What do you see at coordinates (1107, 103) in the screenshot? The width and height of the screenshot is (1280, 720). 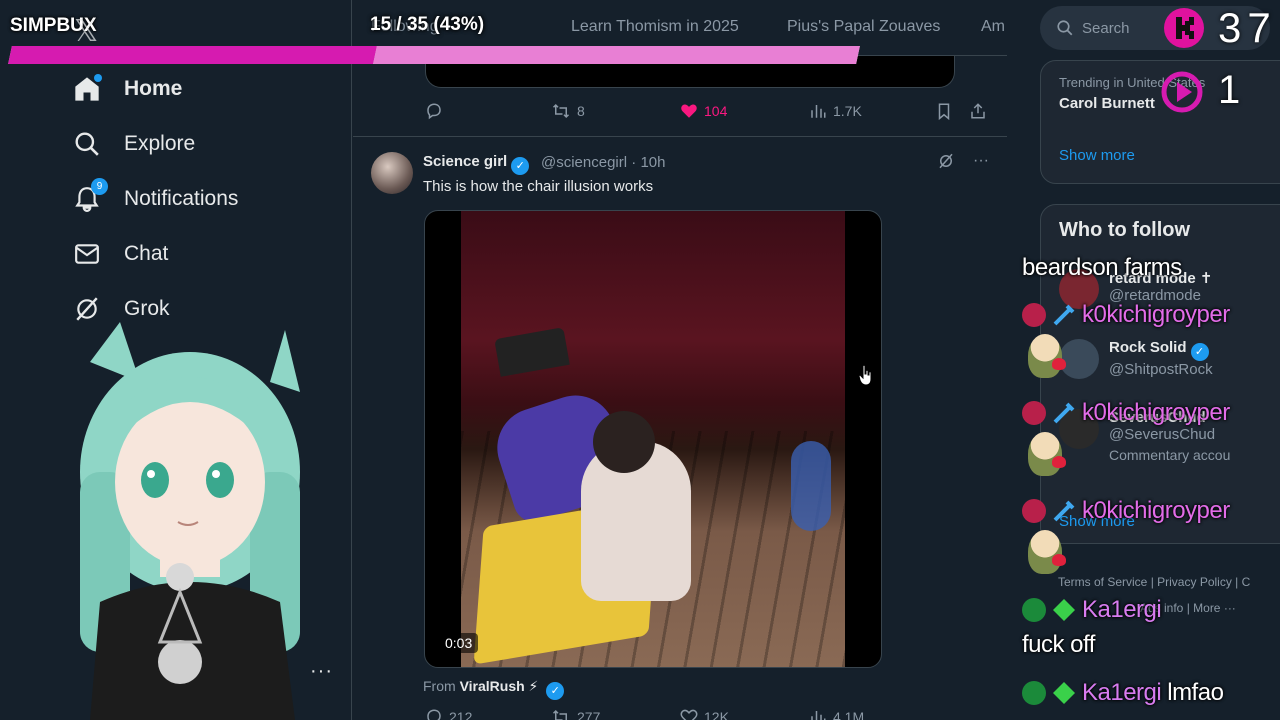 I see `trend-item: Carol Burnett` at bounding box center [1107, 103].